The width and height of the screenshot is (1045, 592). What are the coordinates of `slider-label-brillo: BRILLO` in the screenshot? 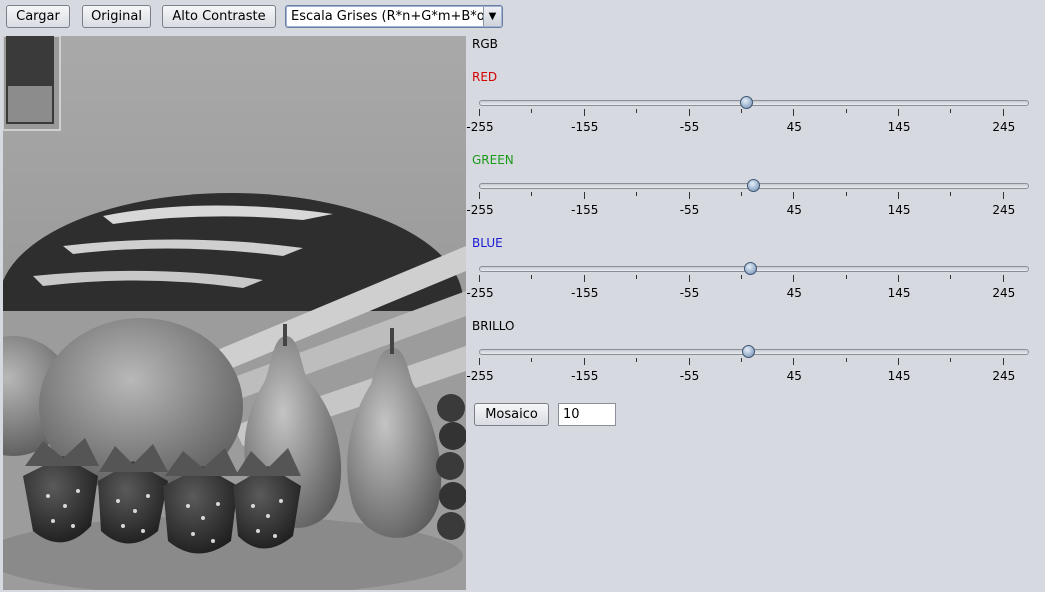 It's located at (493, 326).